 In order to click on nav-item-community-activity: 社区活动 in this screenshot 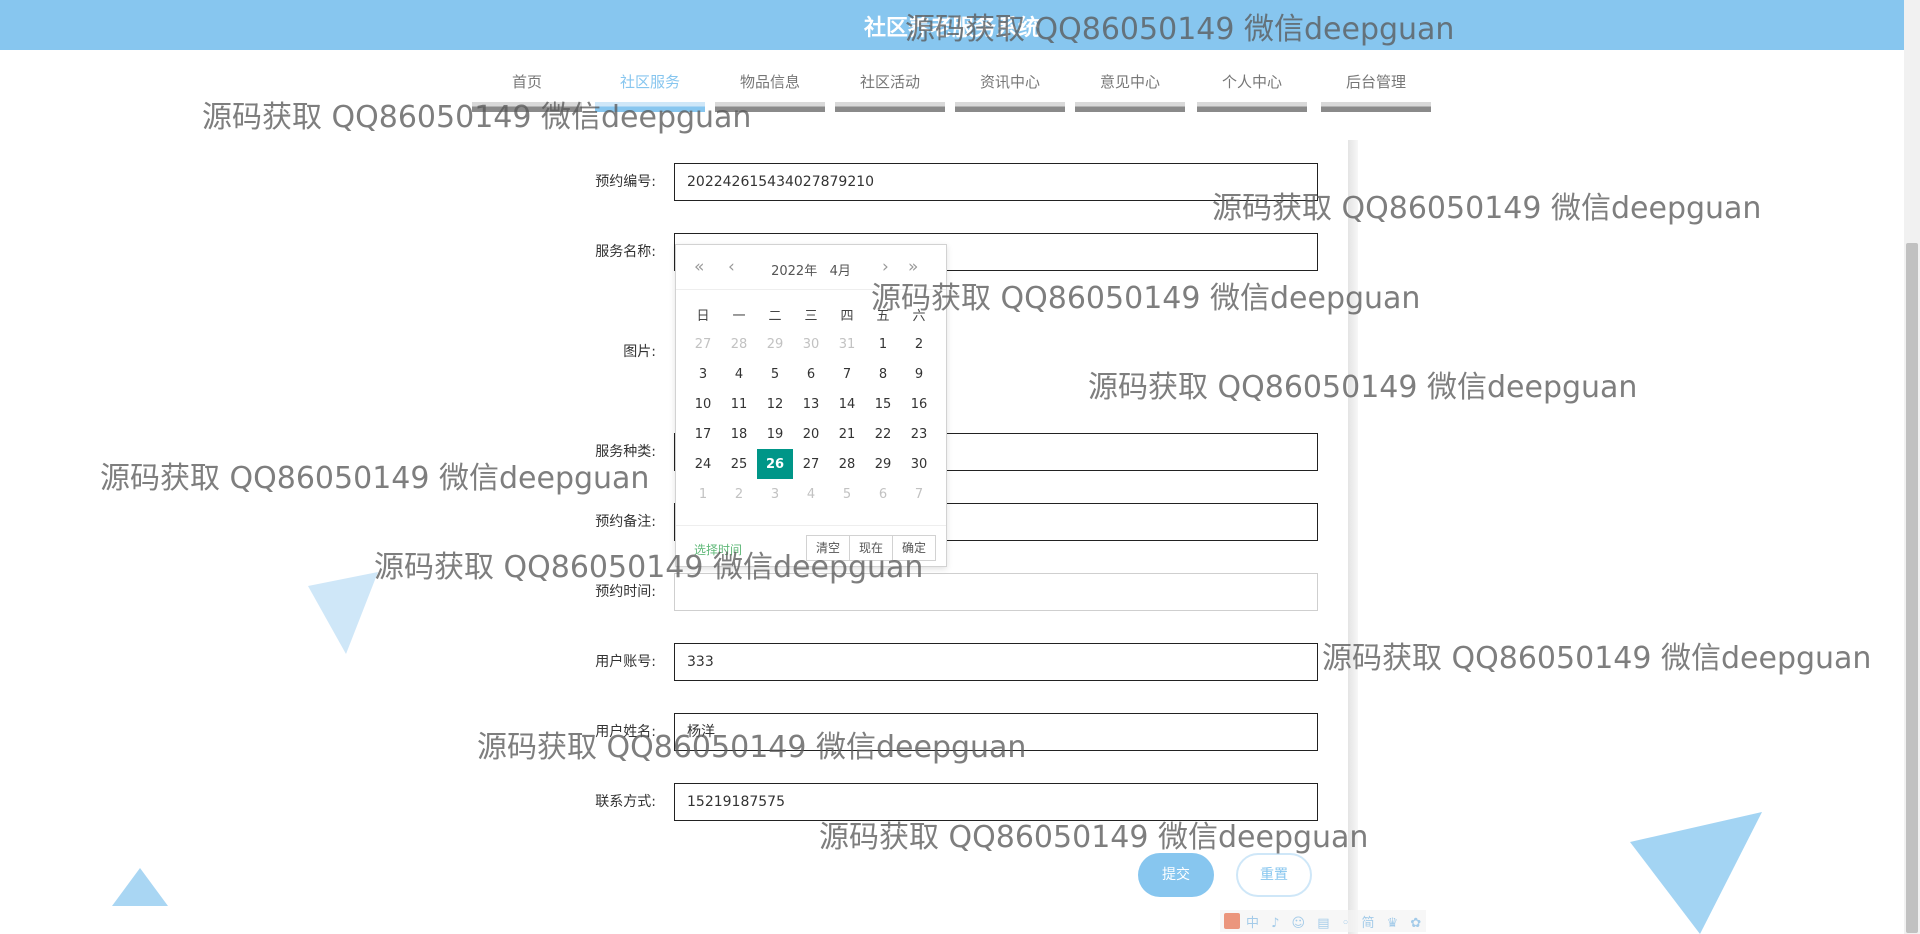, I will do `click(890, 87)`.